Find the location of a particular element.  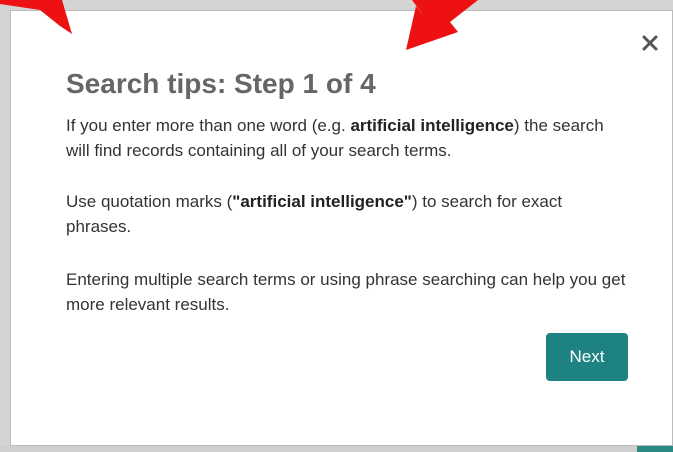

tip-2-text-start: Use quotation marks ( is located at coordinates (149, 201).